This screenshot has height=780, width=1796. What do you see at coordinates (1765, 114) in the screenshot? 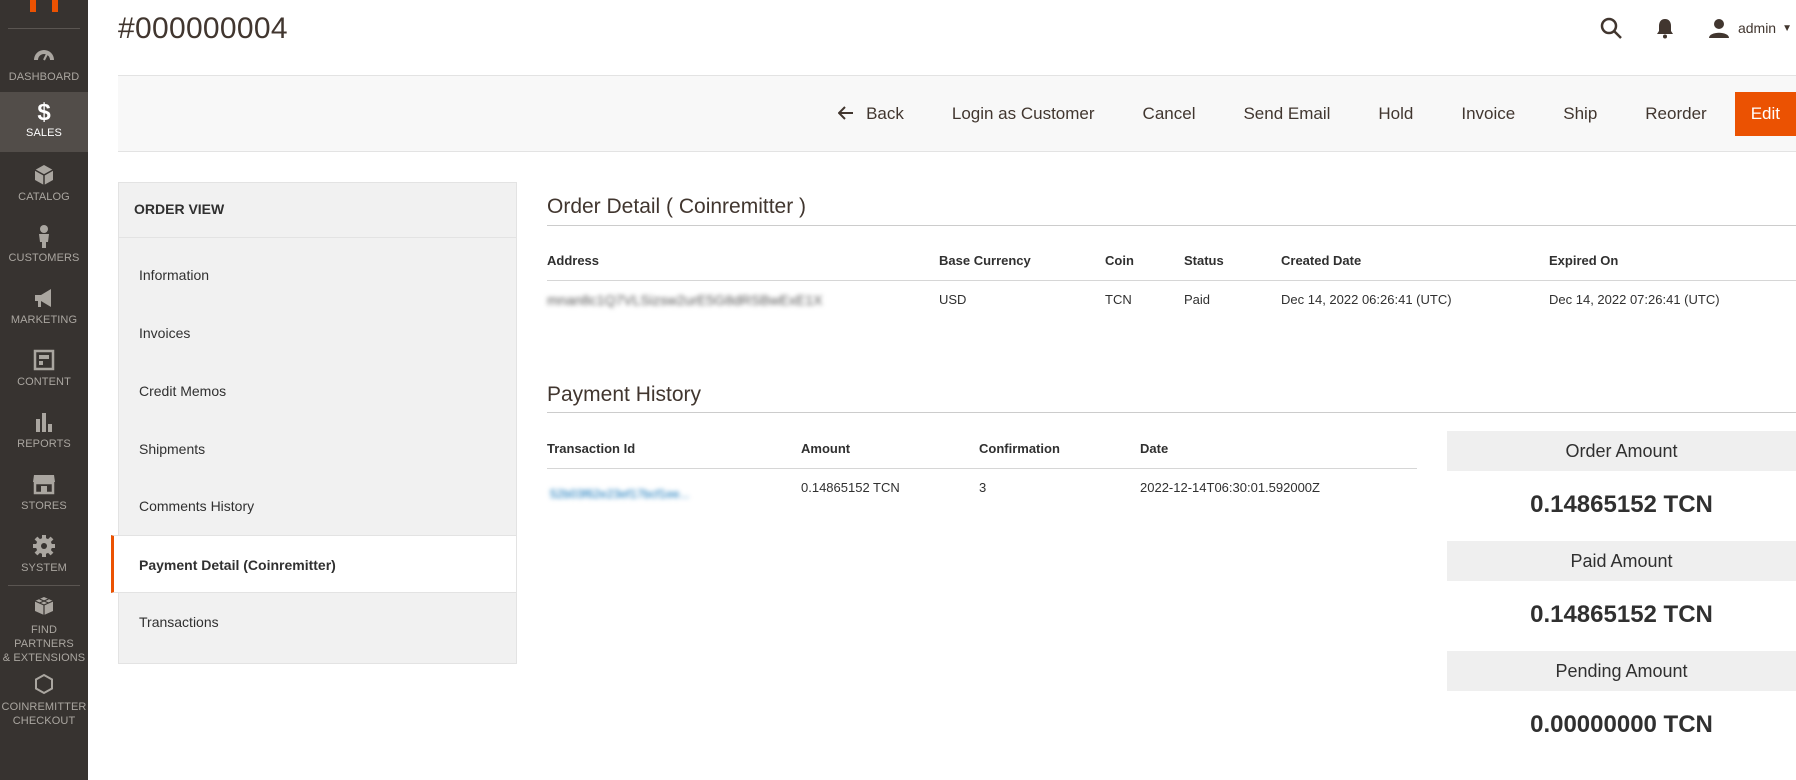
I see `edit-button: Edit` at bounding box center [1765, 114].